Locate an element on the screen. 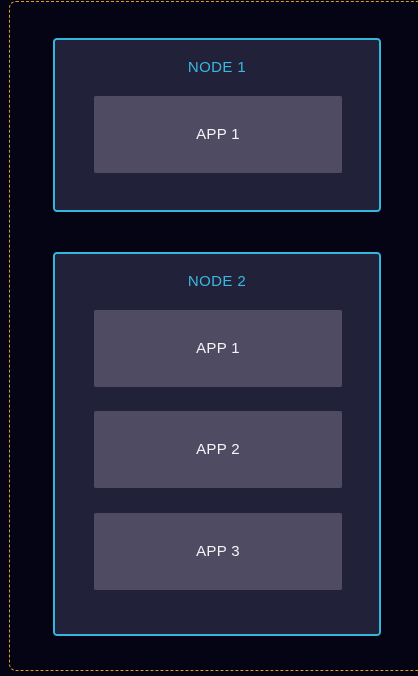 The height and width of the screenshot is (676, 418). node-1-app-1: APP 1 is located at coordinates (218, 134).